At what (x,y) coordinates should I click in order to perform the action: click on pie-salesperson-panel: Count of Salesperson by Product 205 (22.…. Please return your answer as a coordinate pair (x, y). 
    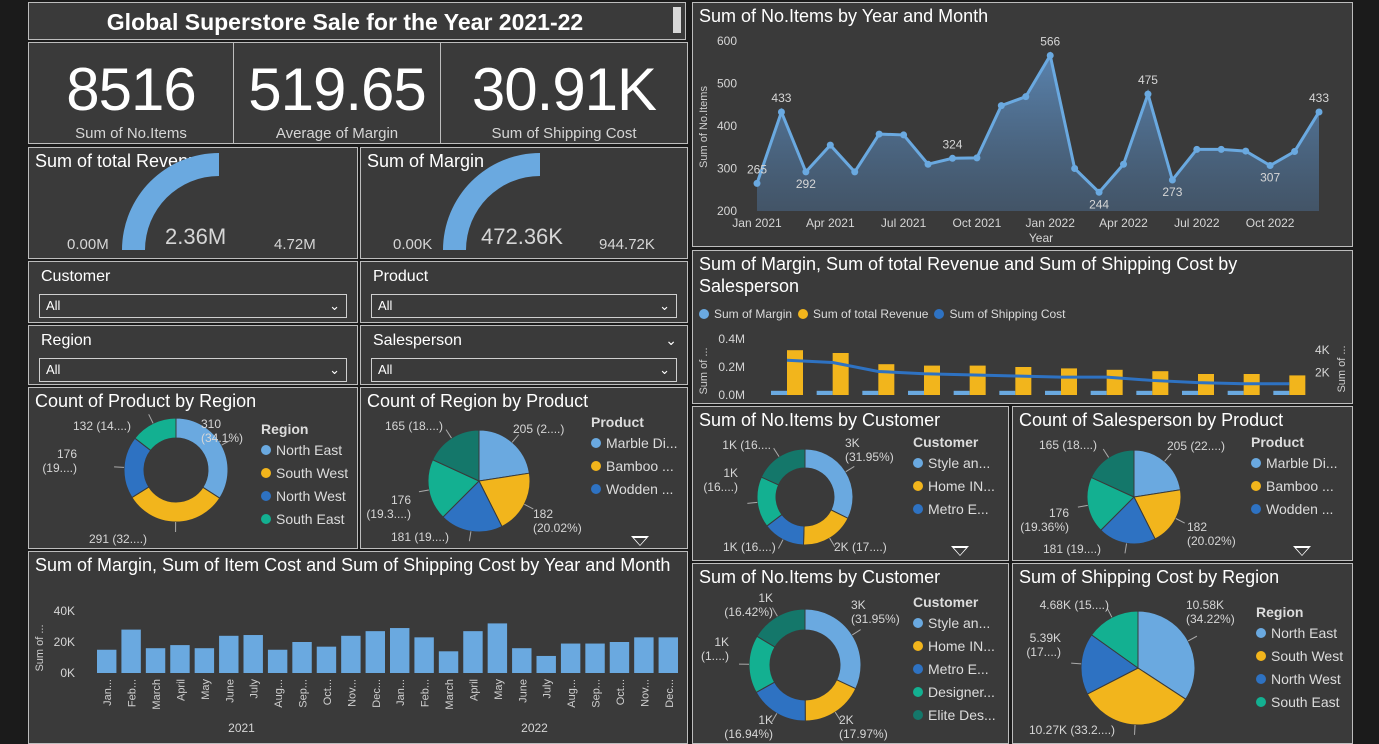
    Looking at the image, I should click on (1182, 483).